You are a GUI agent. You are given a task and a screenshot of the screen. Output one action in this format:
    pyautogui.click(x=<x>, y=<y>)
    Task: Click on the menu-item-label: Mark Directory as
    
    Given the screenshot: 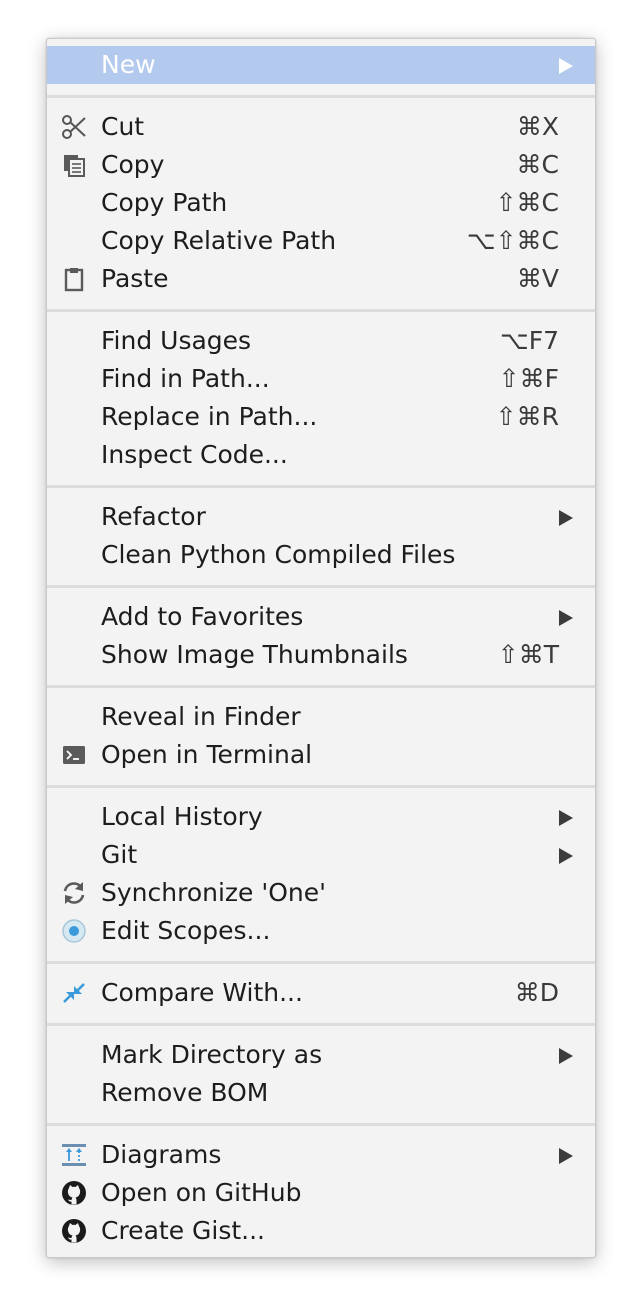 What is the action you would take?
    pyautogui.click(x=212, y=1054)
    